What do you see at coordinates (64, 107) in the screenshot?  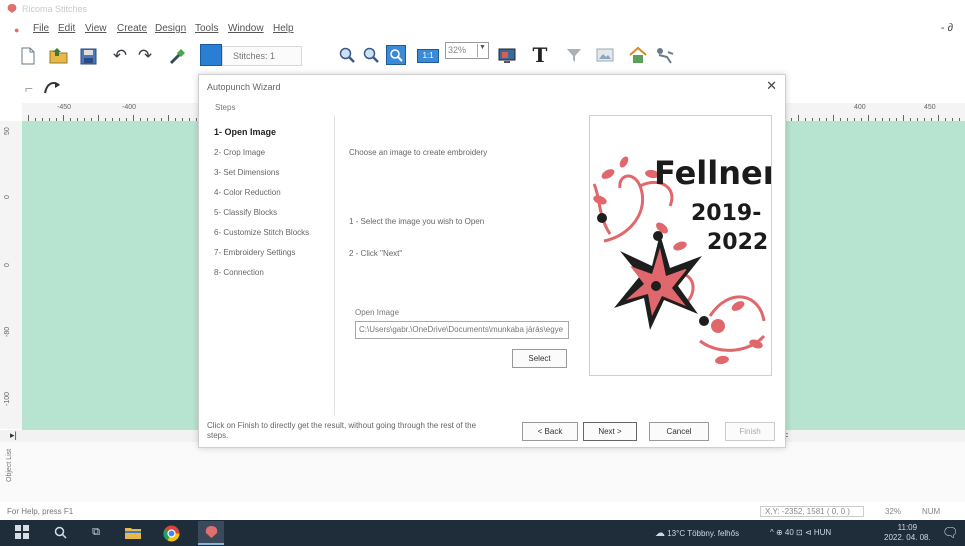 I see `ruler-label: -450` at bounding box center [64, 107].